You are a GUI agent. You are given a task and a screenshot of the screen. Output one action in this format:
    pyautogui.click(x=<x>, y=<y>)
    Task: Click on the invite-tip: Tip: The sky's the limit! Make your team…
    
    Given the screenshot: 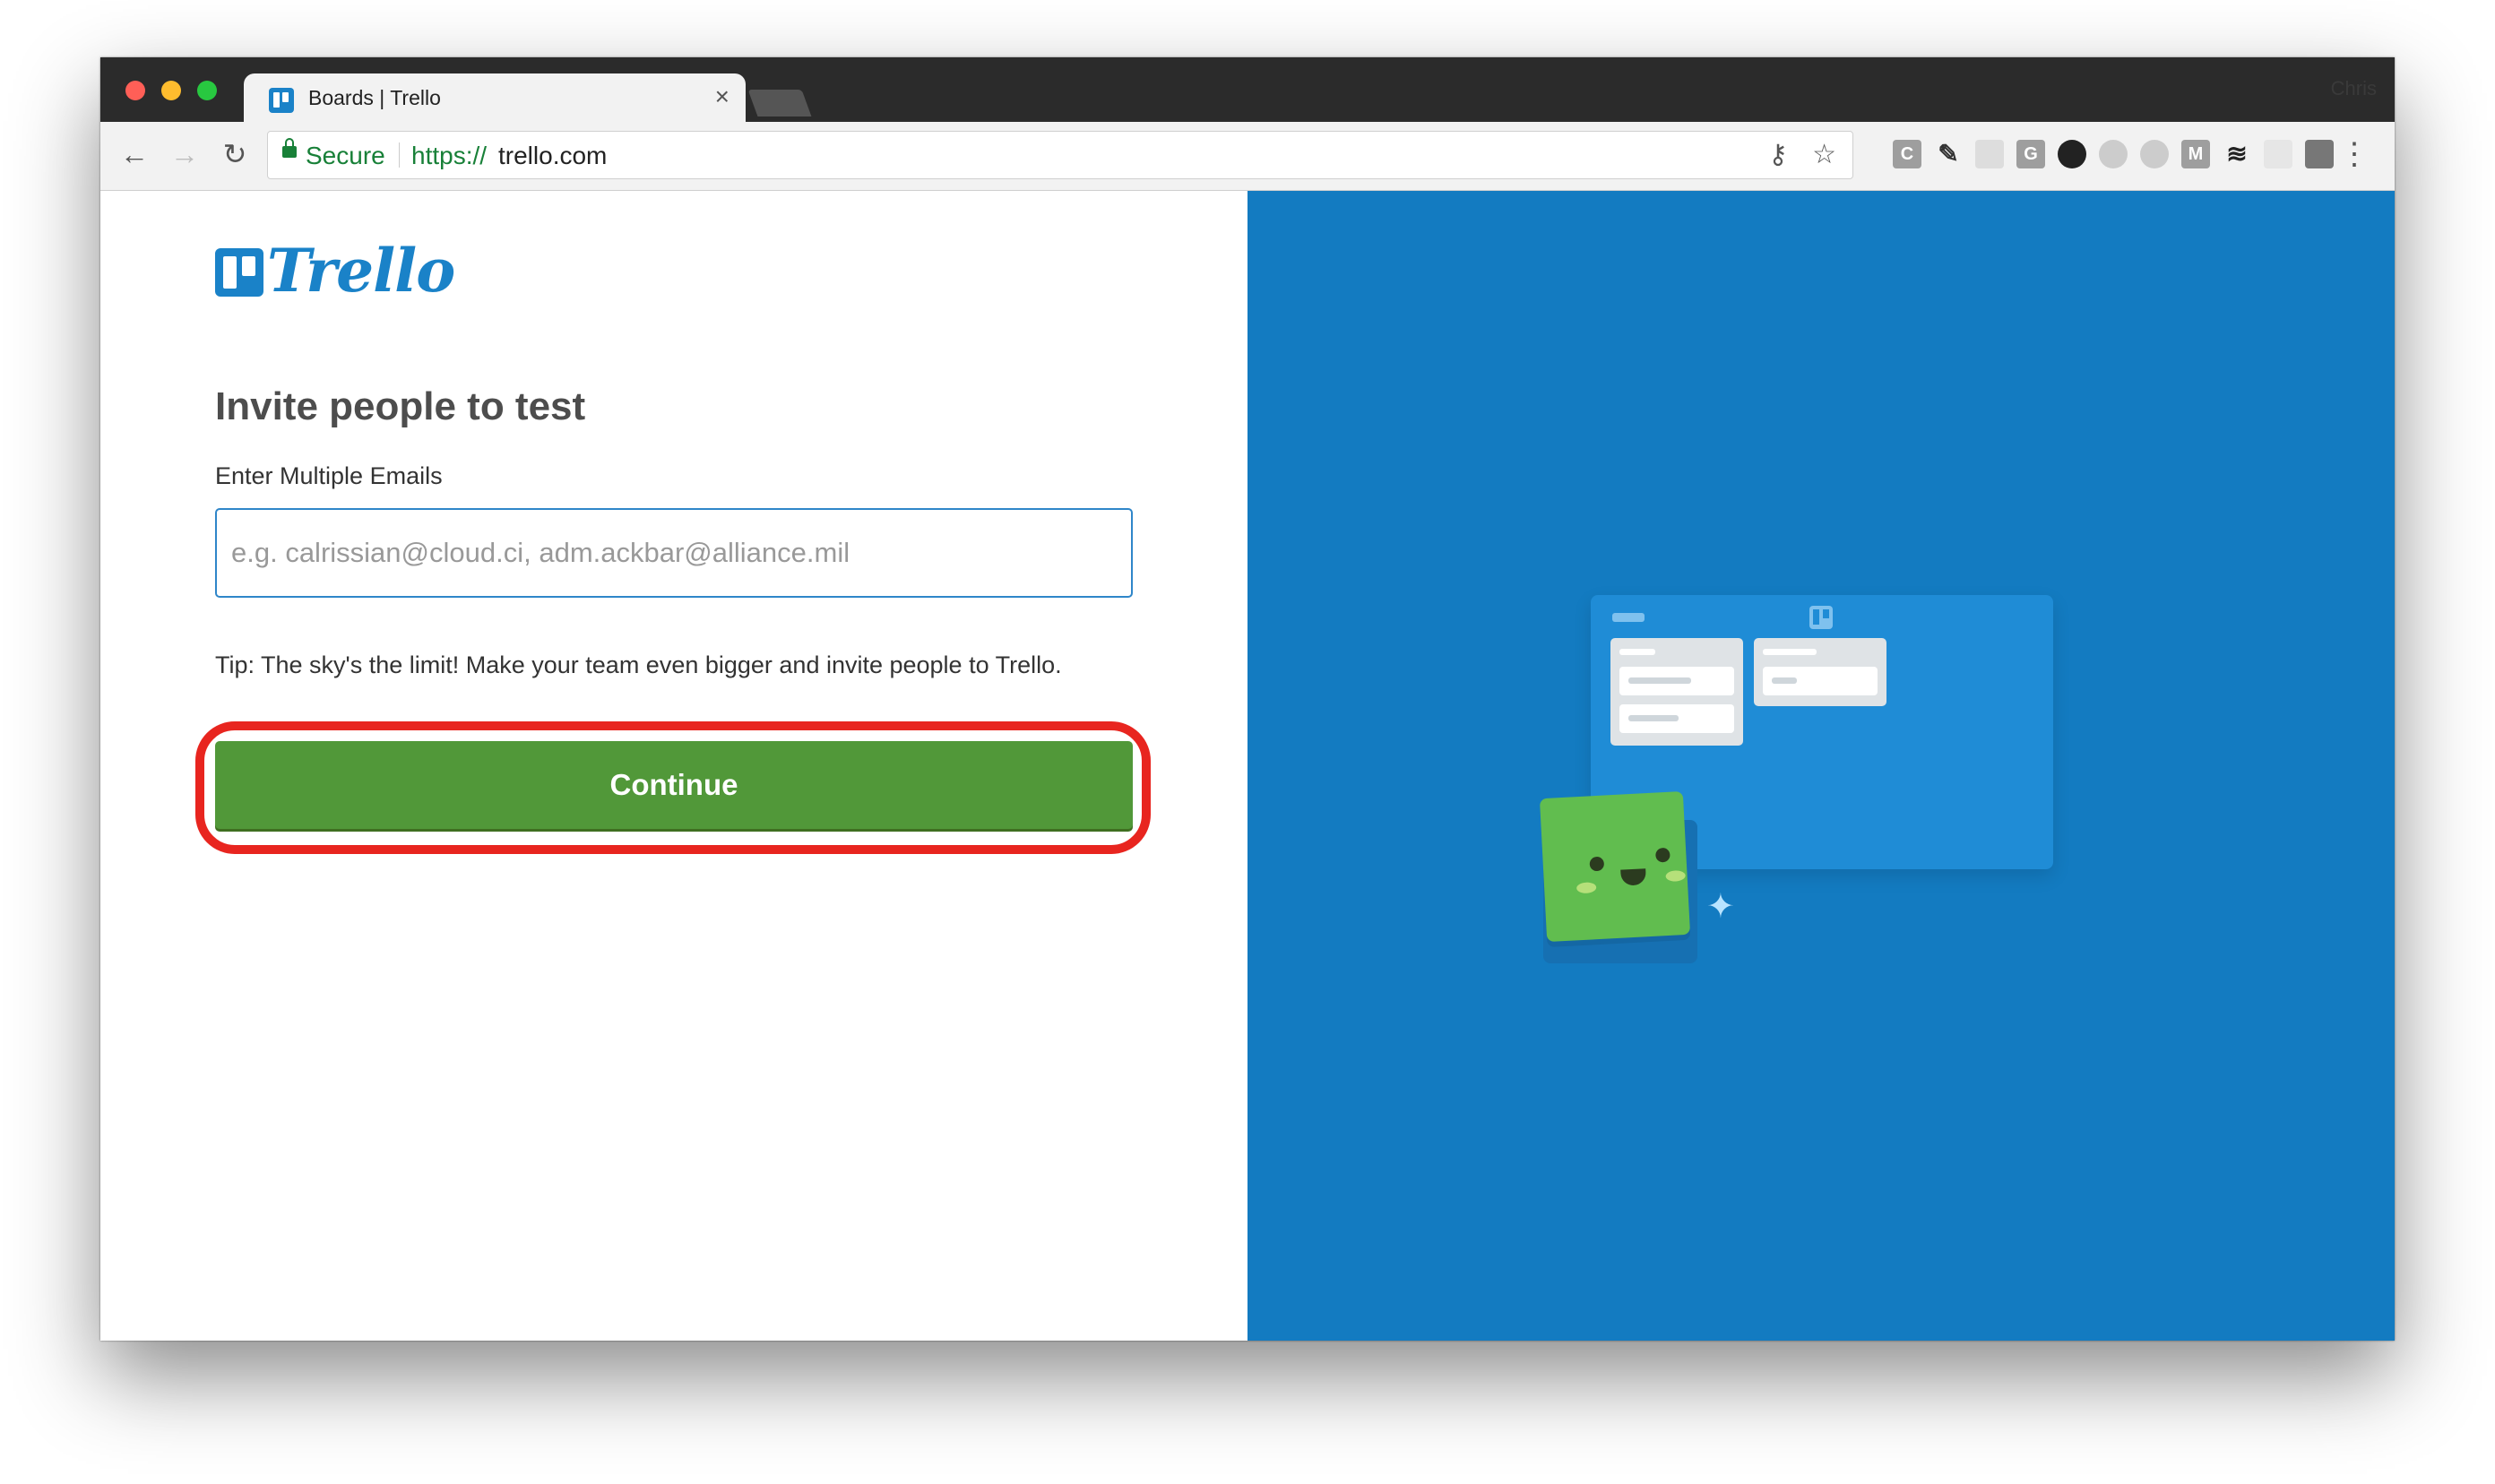 What is the action you would take?
    pyautogui.click(x=638, y=664)
    